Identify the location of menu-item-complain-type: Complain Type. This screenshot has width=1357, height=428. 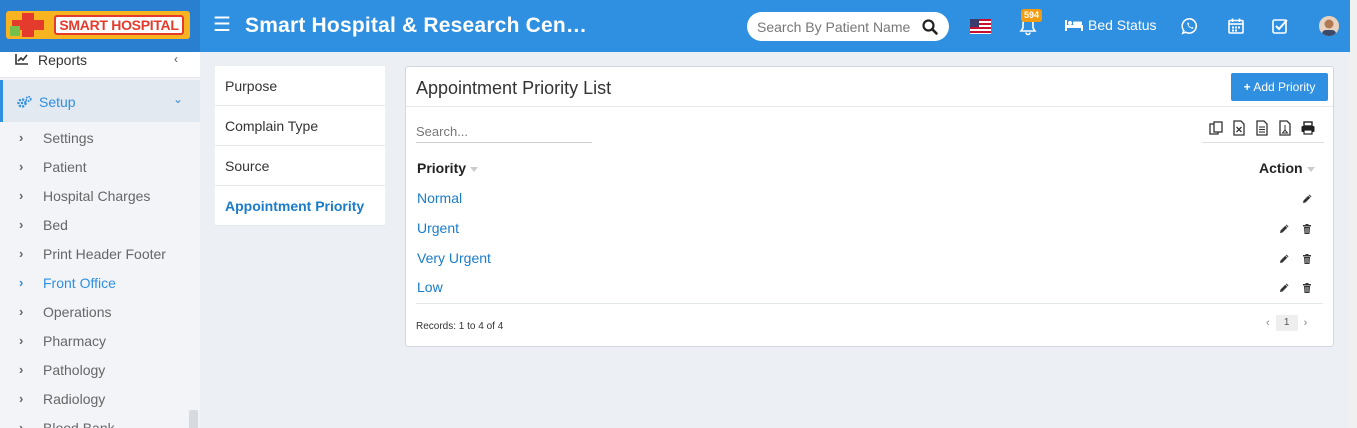
(300, 126).